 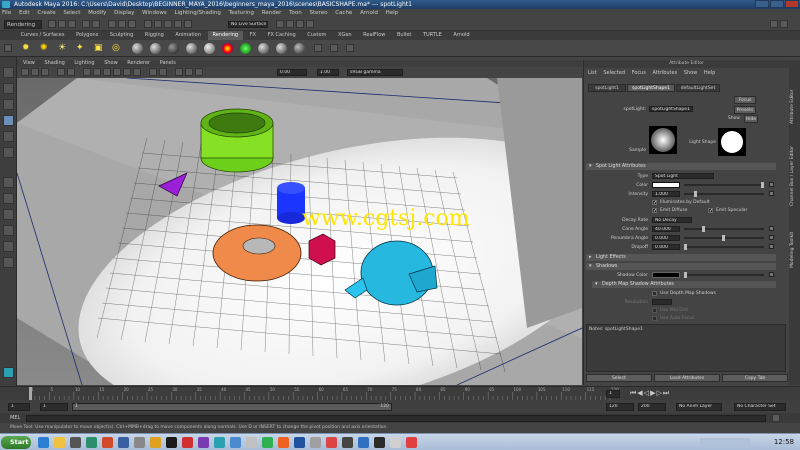 I want to click on node-tab-spotlight1: spotLight1, so click(x=607, y=88).